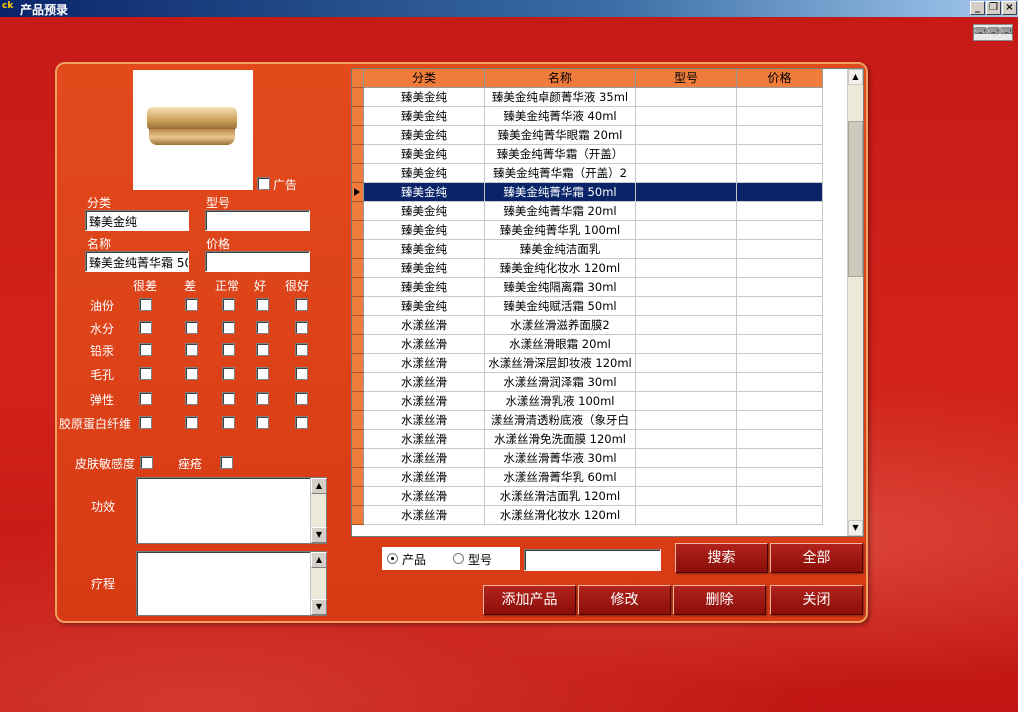  Describe the element at coordinates (191, 327) in the screenshot. I see `water-poor-checkbox` at that location.